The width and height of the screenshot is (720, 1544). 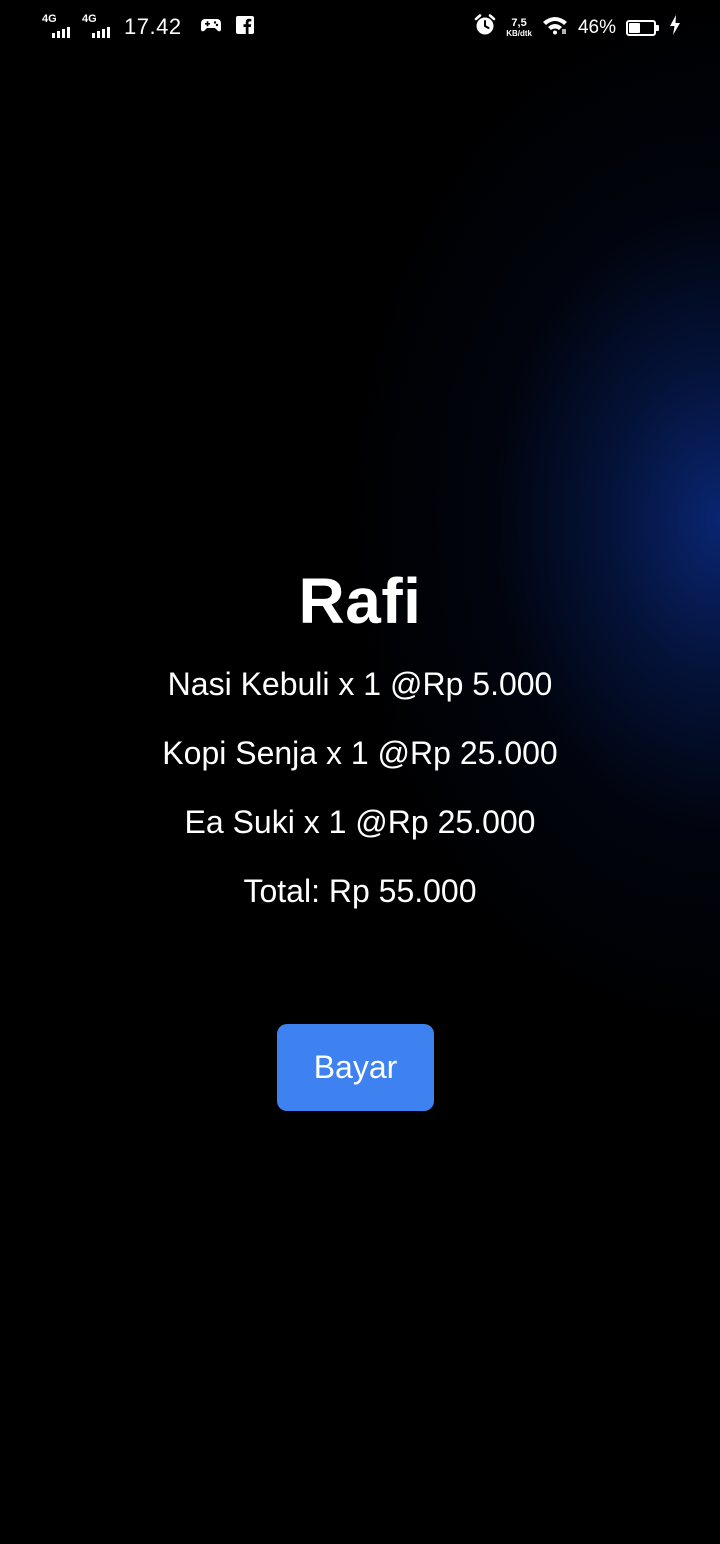 What do you see at coordinates (360, 684) in the screenshot?
I see `order-item: Nasi Kebuli x 1 @Rp 5.000` at bounding box center [360, 684].